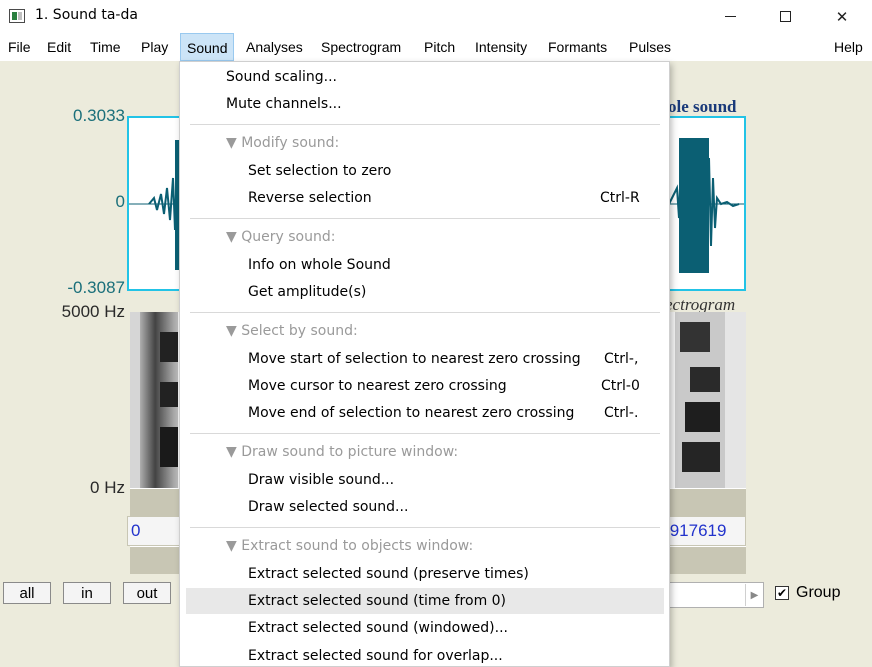 The width and height of the screenshot is (872, 667). Describe the element at coordinates (424, 265) in the screenshot. I see `menu-item-info-whole-sound: Info on whole Sound` at that location.